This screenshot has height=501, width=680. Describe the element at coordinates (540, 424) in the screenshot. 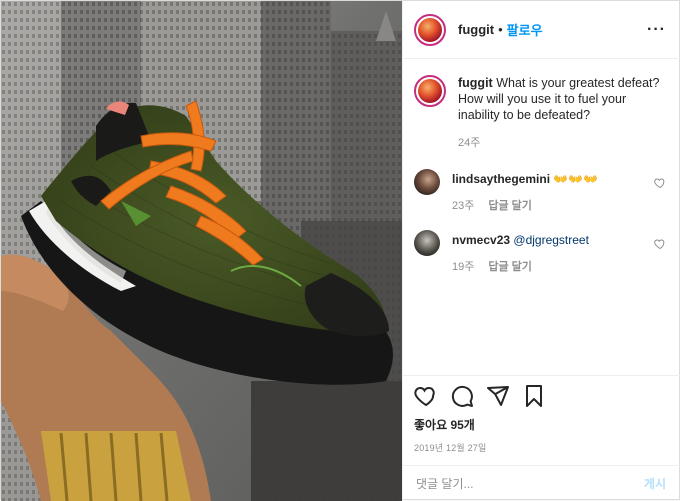

I see `likes-count: 좋아요 95개` at that location.